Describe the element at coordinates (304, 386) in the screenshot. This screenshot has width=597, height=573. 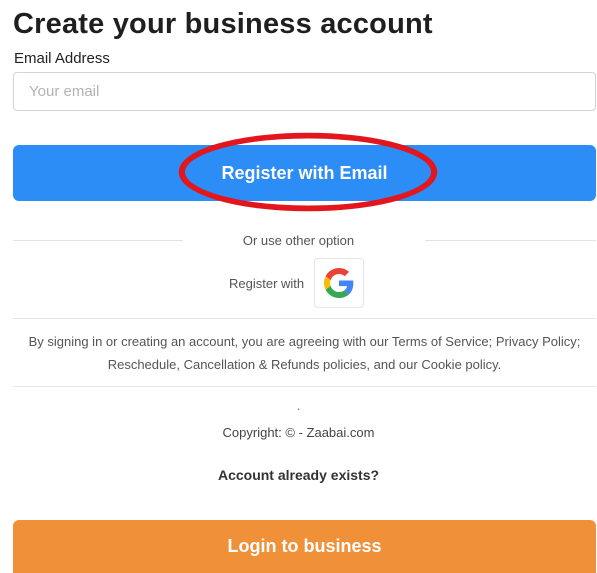
I see `separator-bottom` at that location.